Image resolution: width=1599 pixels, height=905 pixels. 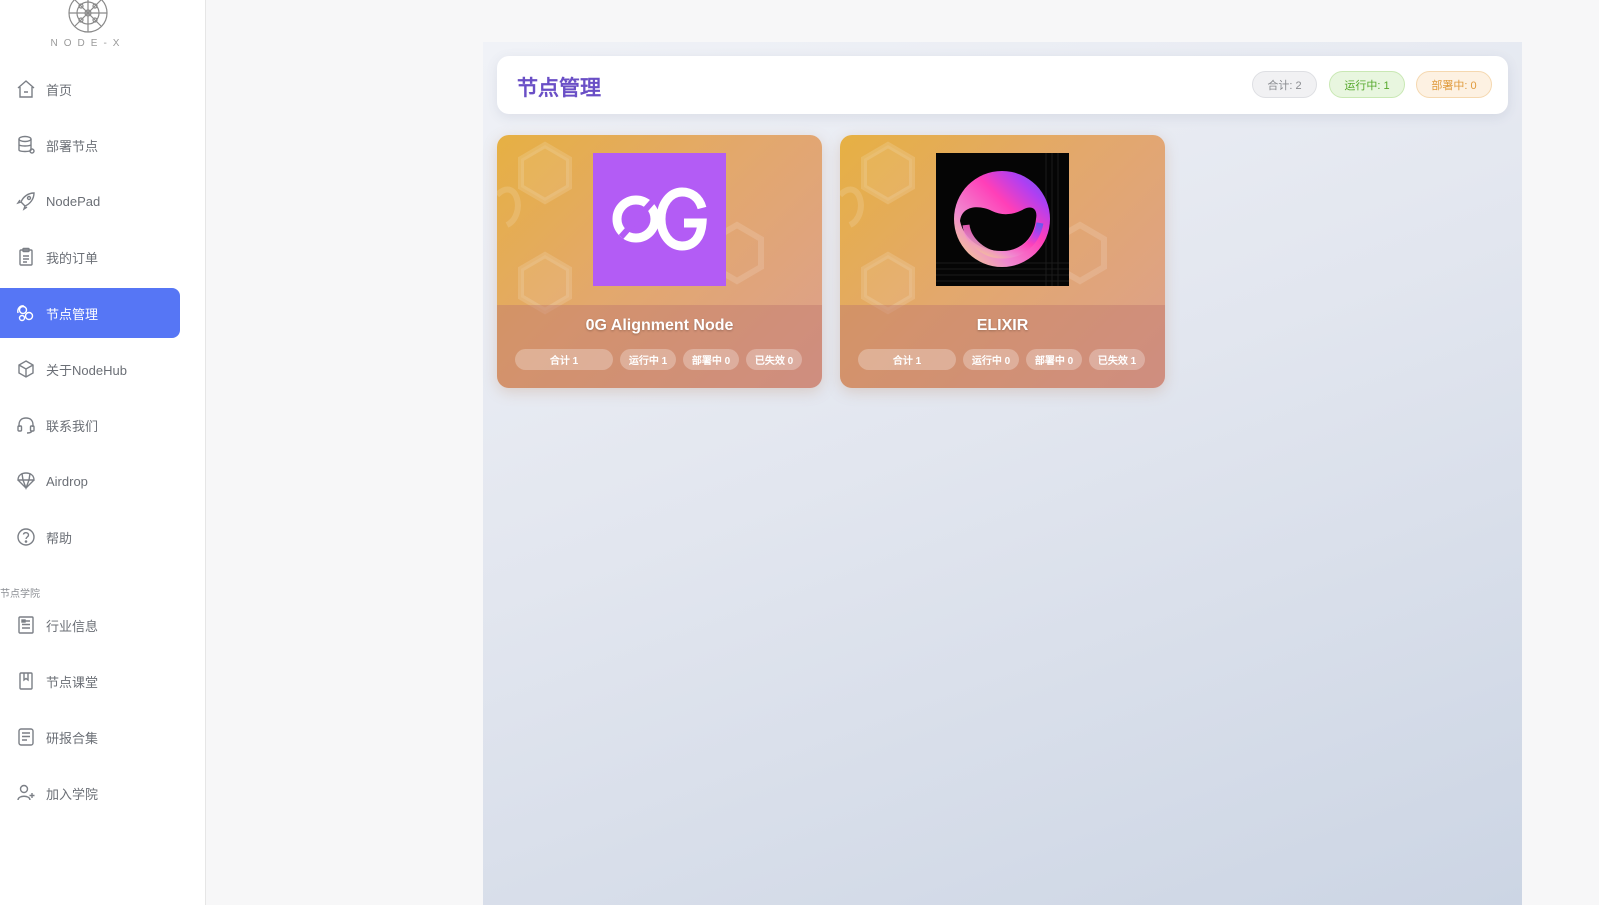 I want to click on book-icon, so click(x=26, y=681).